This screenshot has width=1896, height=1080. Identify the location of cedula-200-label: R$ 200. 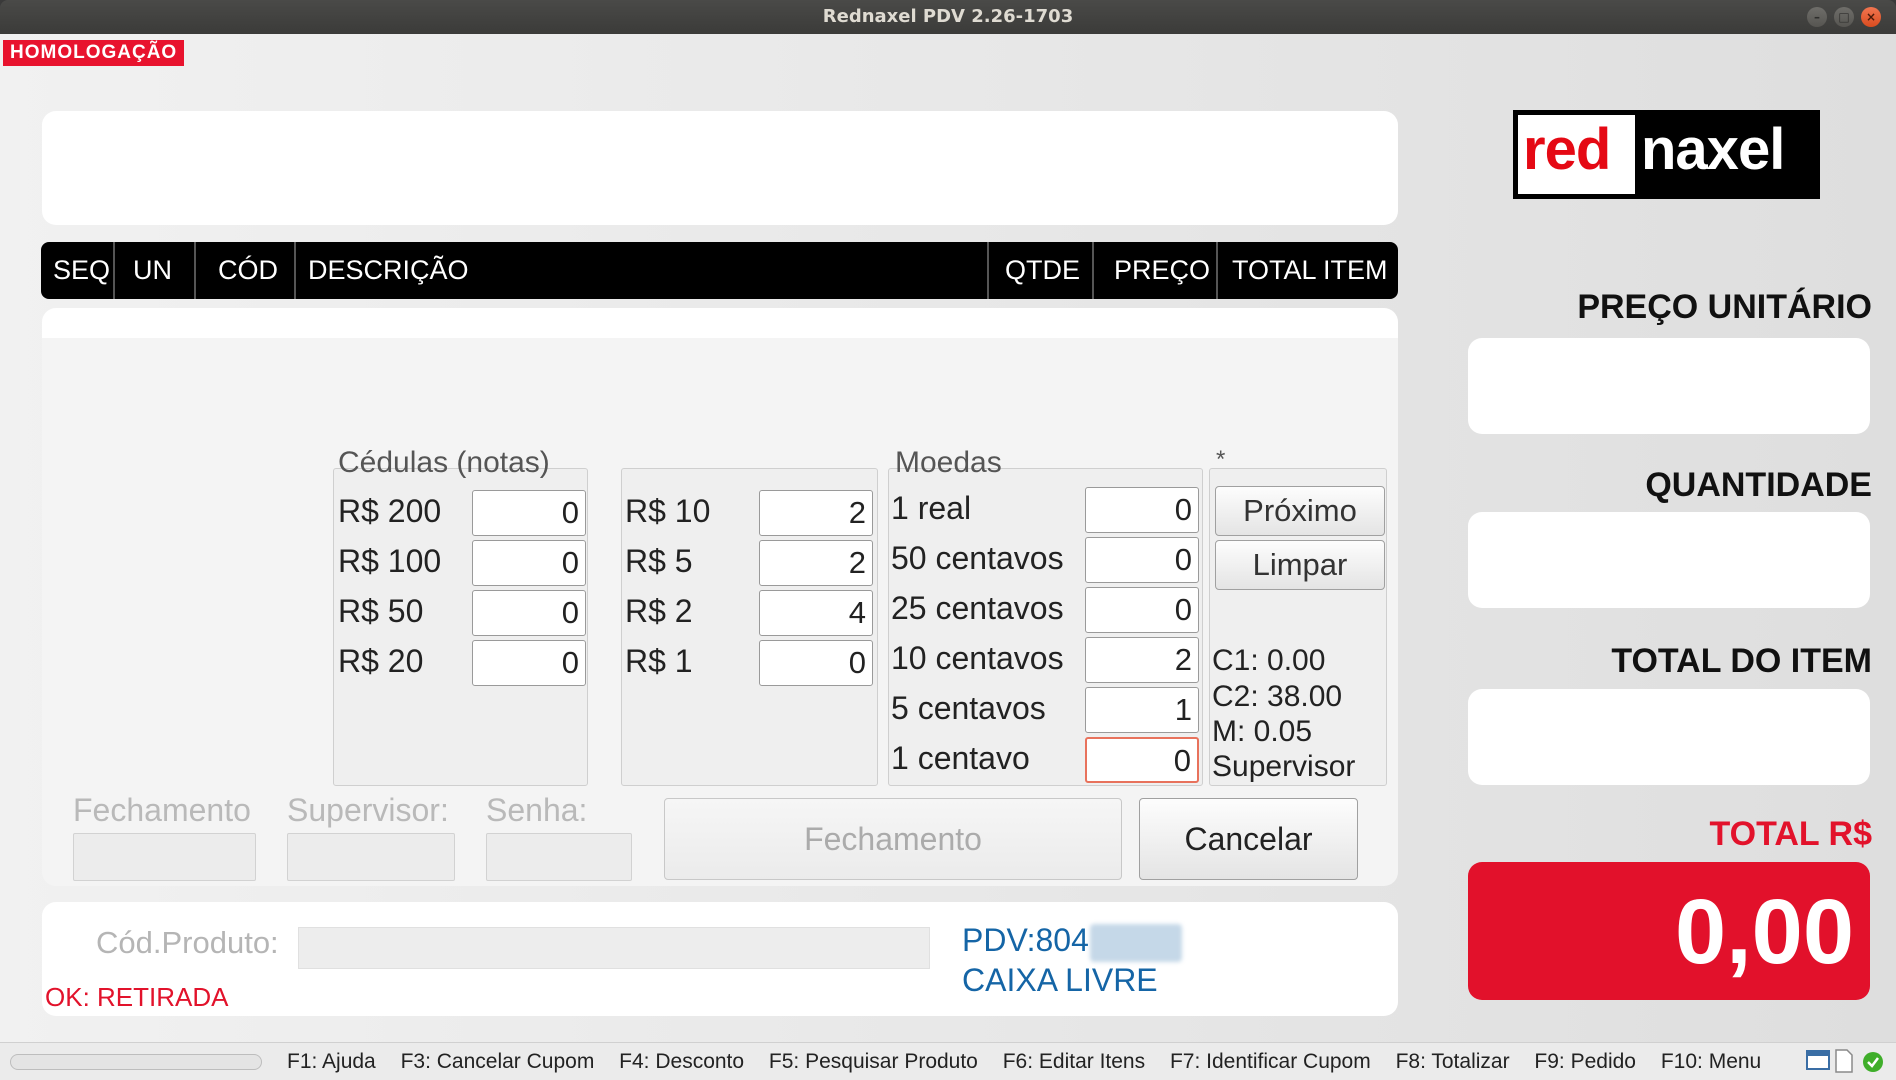
(390, 511).